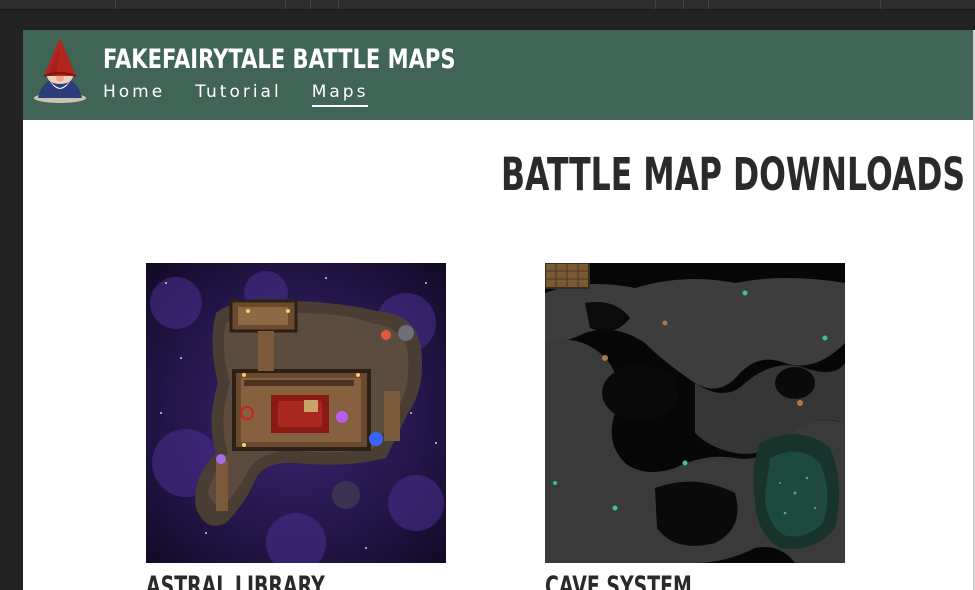 This screenshot has height=590, width=975. What do you see at coordinates (733, 174) in the screenshot?
I see `page-title: BATTLE MAP DOWNLOADS` at bounding box center [733, 174].